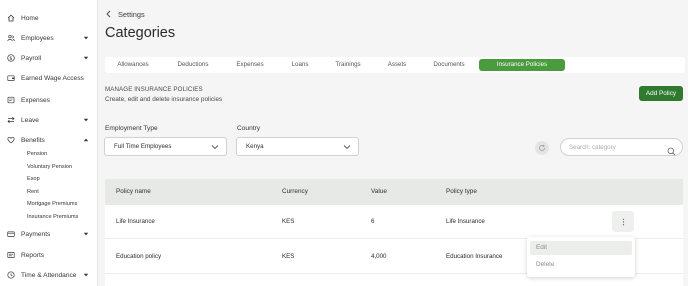 The image size is (688, 286). I want to click on breadcrumb: Settings, so click(125, 14).